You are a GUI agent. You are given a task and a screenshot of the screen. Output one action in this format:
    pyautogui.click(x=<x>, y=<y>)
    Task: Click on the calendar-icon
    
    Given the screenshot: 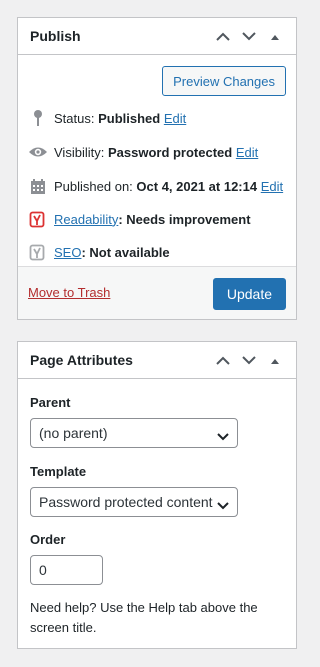 What is the action you would take?
    pyautogui.click(x=38, y=186)
    